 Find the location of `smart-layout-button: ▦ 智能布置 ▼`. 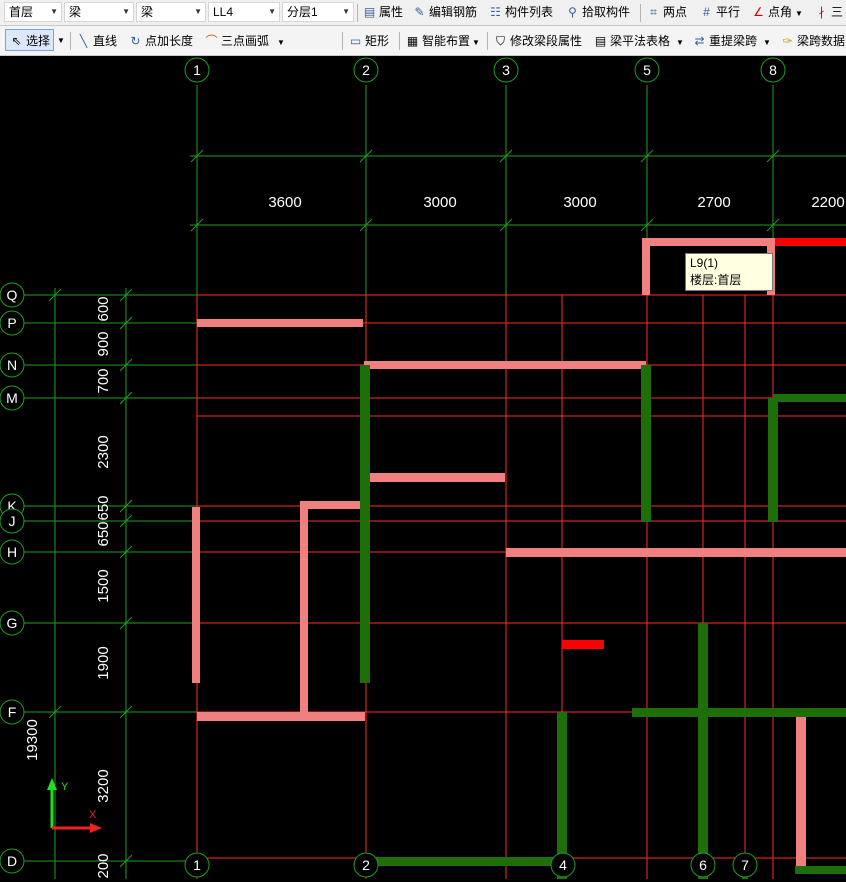

smart-layout-button: ▦ 智能布置 ▼ is located at coordinates (442, 41).